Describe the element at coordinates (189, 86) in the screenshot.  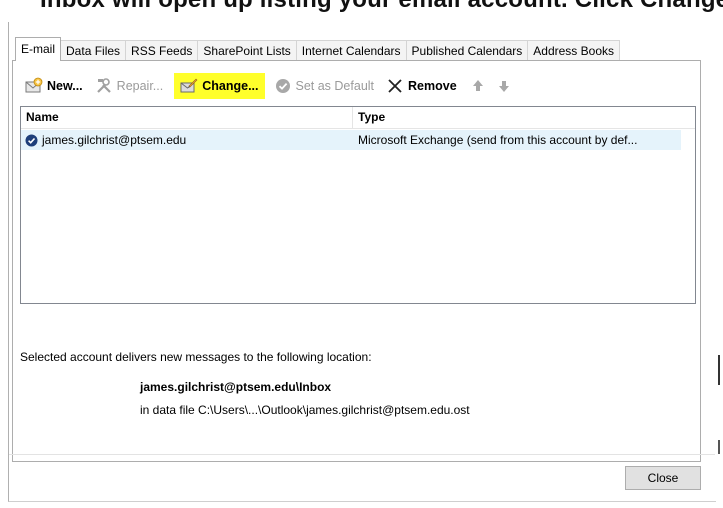
I see `change-account-icon` at that location.